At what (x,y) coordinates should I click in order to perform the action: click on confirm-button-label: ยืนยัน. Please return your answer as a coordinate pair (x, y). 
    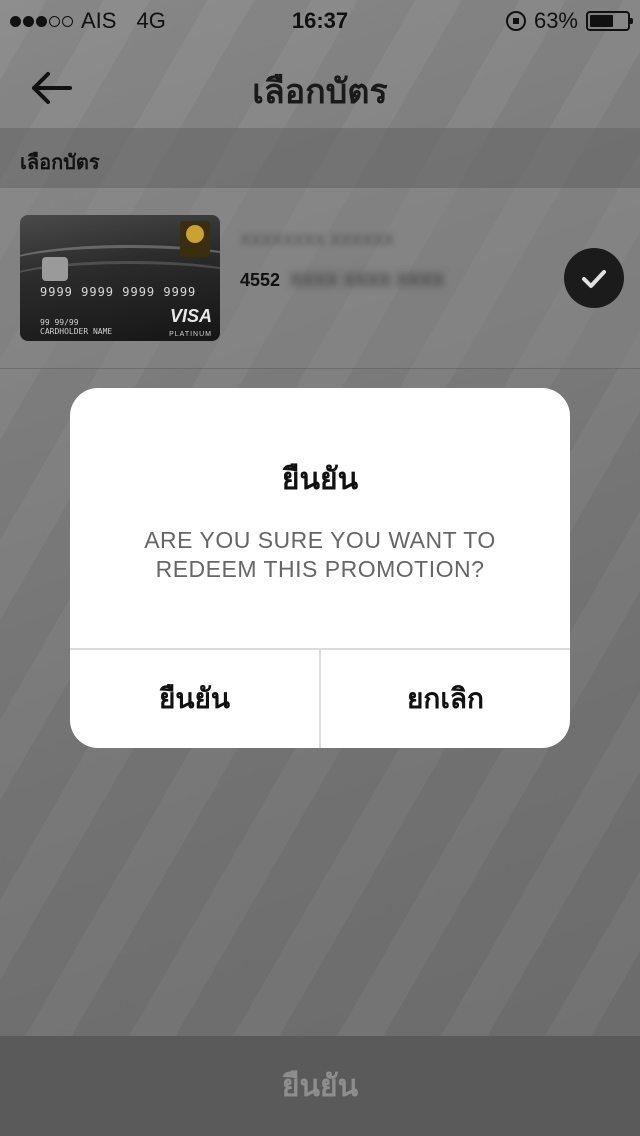
    Looking at the image, I should click on (320, 1086).